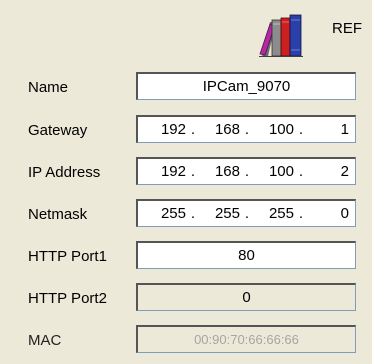 This screenshot has height=364, width=372. I want to click on name-row: Name IPCam_9070, so click(186, 87).